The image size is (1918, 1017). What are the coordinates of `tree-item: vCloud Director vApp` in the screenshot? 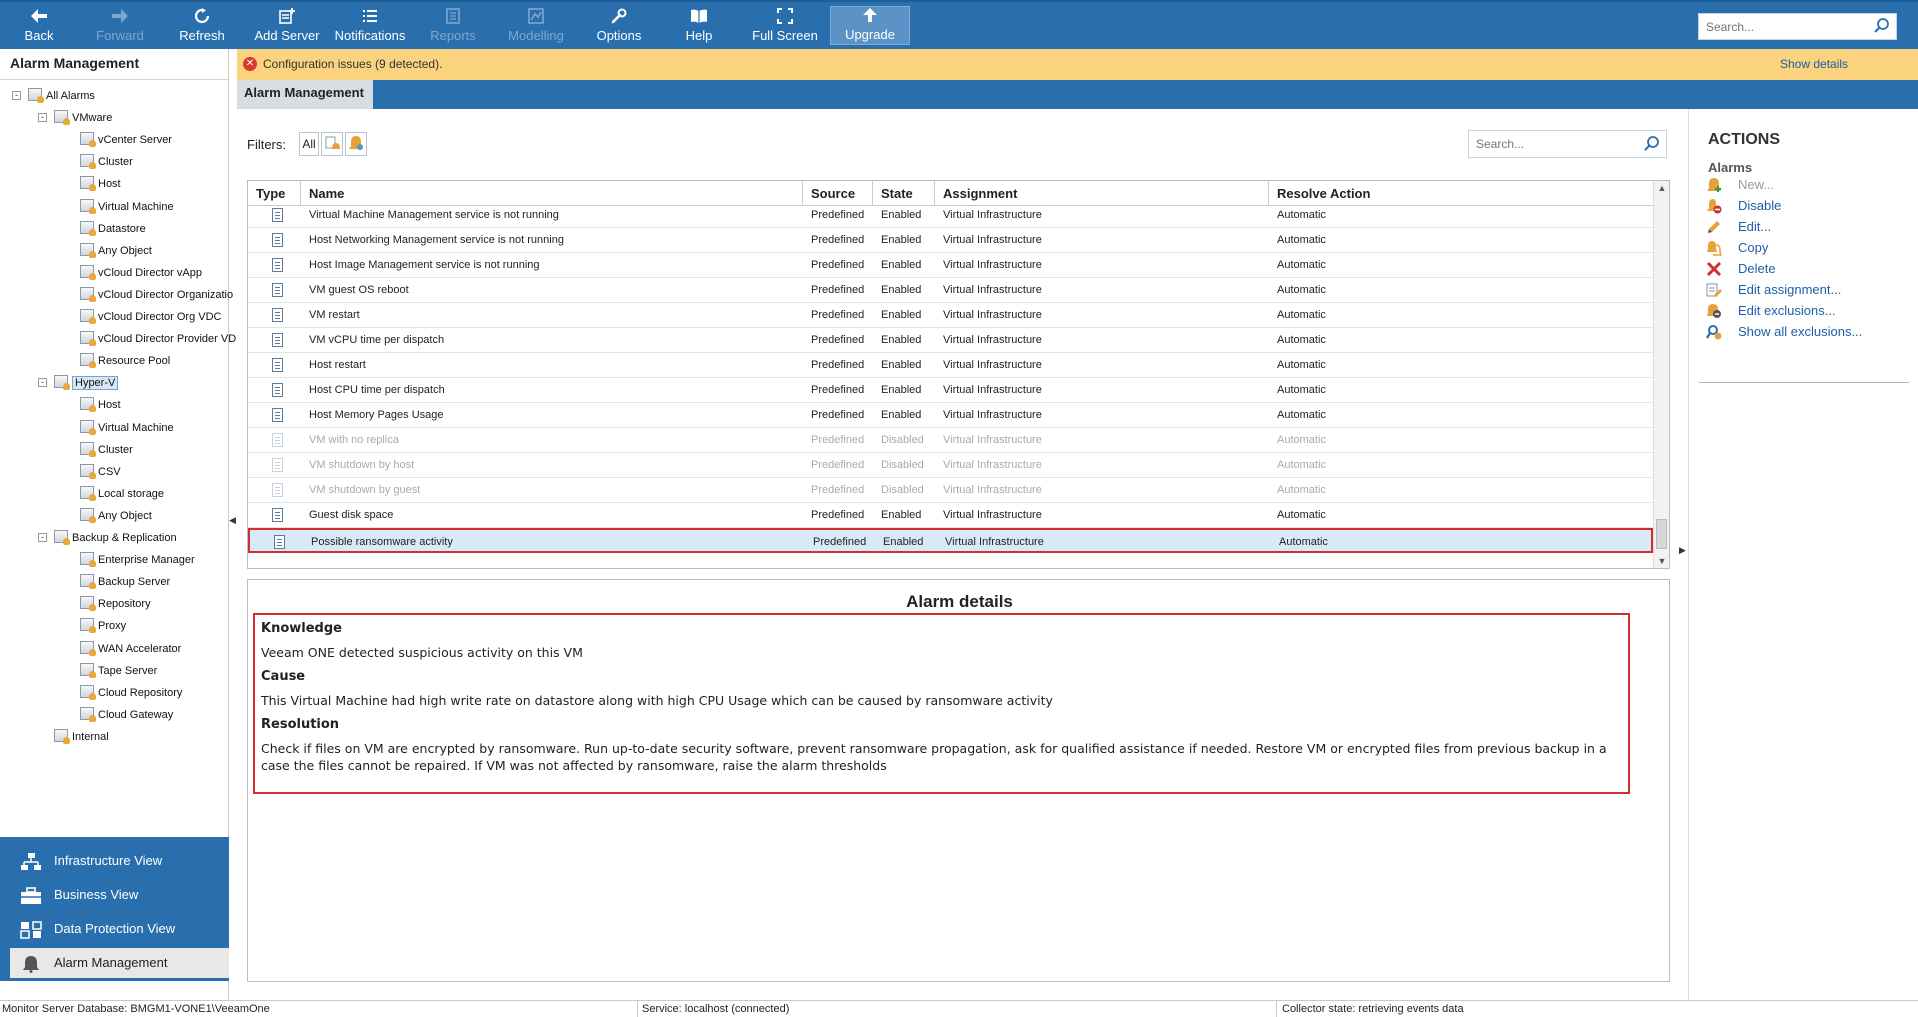 It's located at (141, 273).